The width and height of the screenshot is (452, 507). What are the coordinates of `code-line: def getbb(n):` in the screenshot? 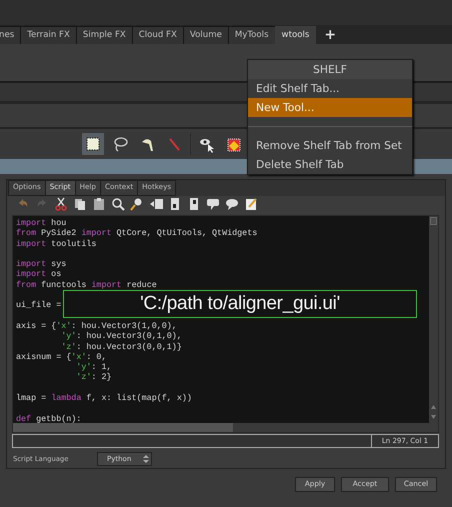 It's located at (49, 418).